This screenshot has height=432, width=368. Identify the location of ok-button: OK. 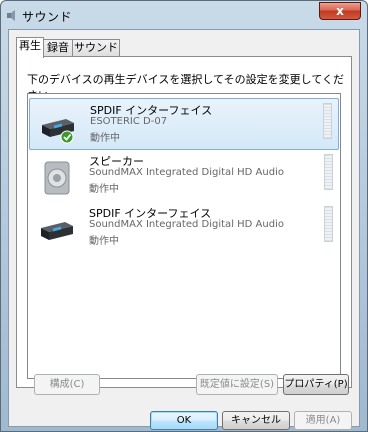
(184, 420).